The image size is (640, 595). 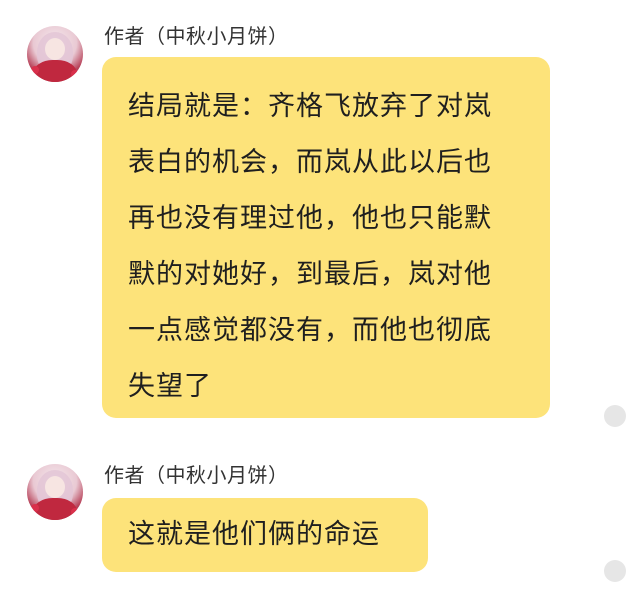 I want to click on message-text-line: 再也没有理过他，他也只能默, so click(x=310, y=218).